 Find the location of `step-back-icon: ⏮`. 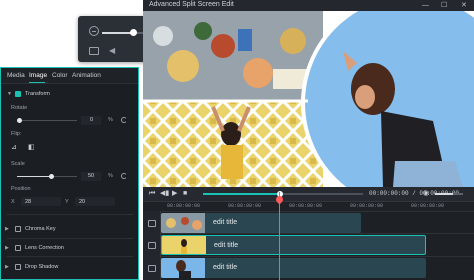

step-back-icon: ⏮ is located at coordinates (152, 194).